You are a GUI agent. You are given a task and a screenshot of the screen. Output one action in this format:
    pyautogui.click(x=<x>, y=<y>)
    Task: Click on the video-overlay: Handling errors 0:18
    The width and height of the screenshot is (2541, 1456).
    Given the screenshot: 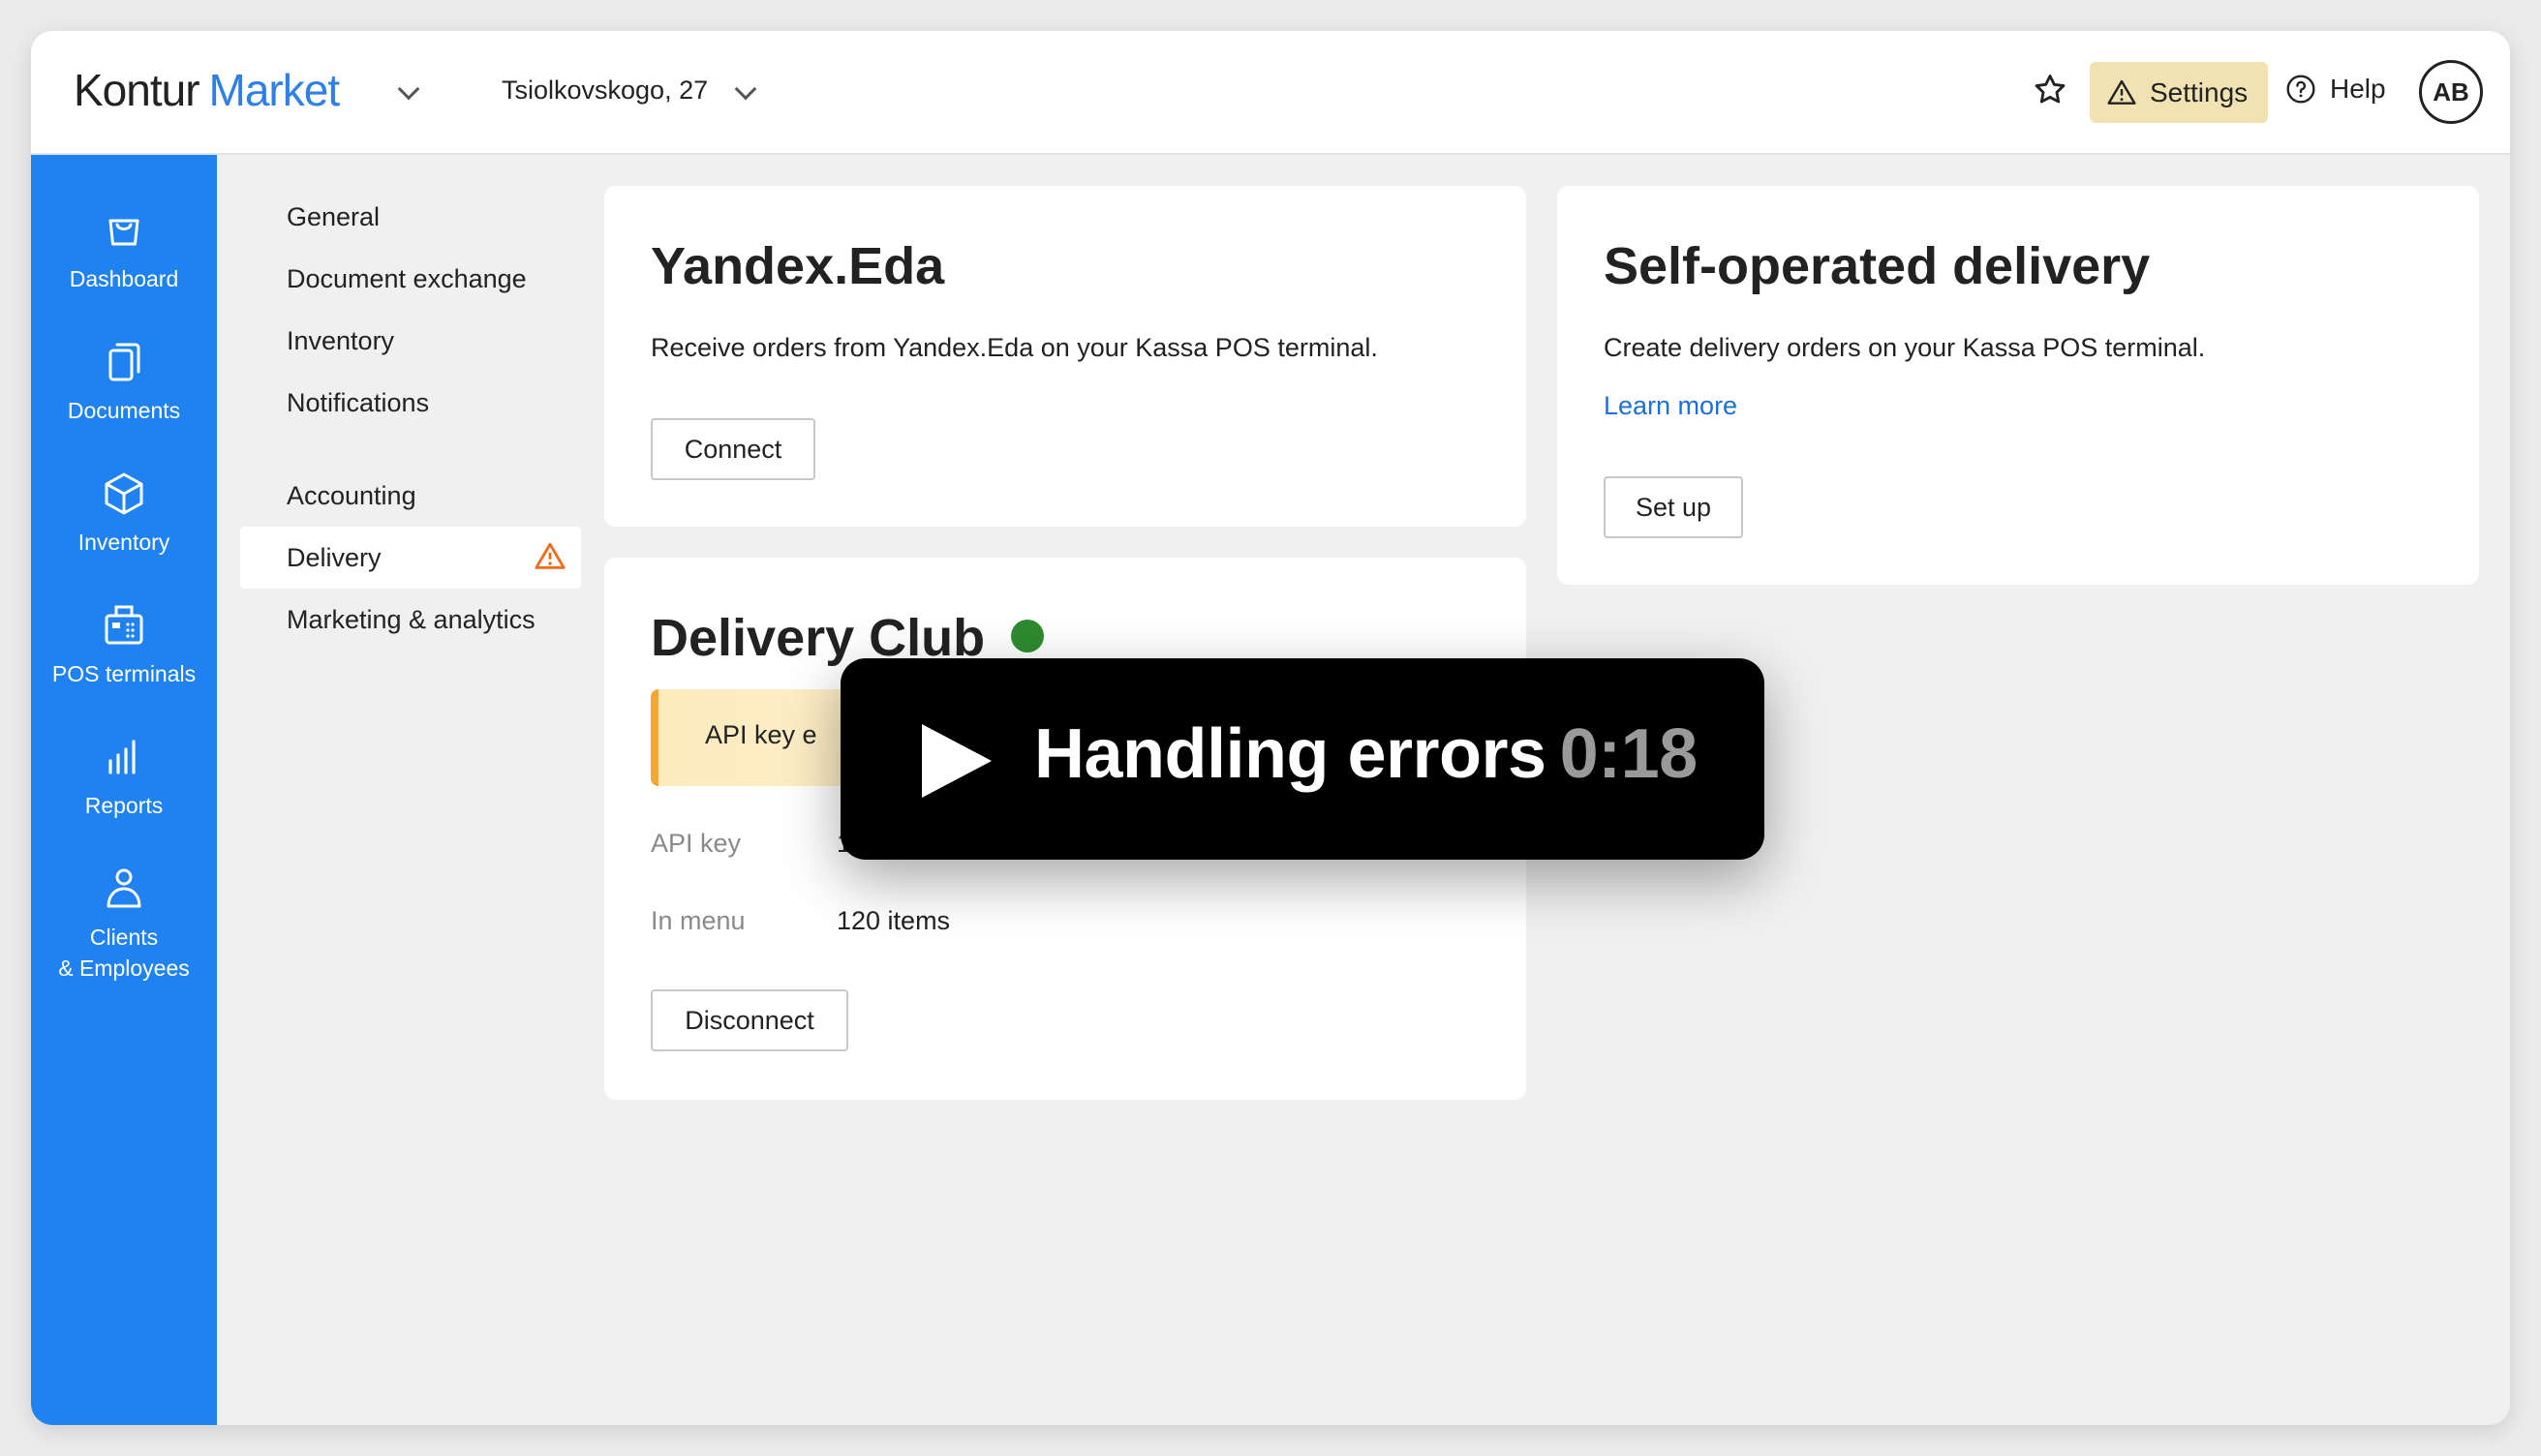 What is the action you would take?
    pyautogui.click(x=1302, y=759)
    